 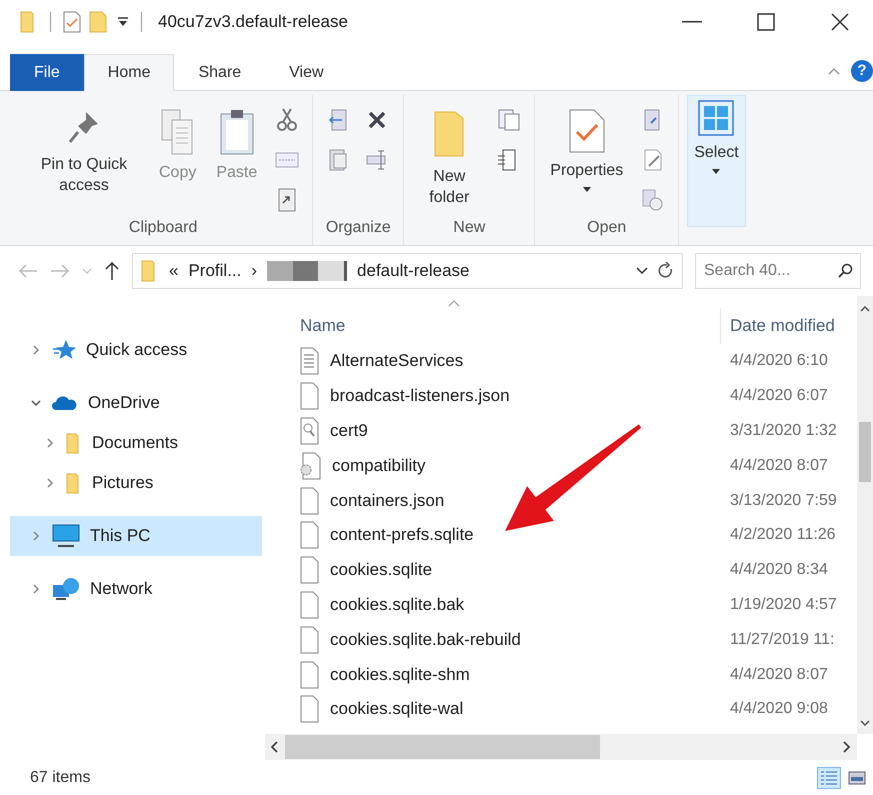 What do you see at coordinates (275, 747) in the screenshot?
I see `scroll-left-icon` at bounding box center [275, 747].